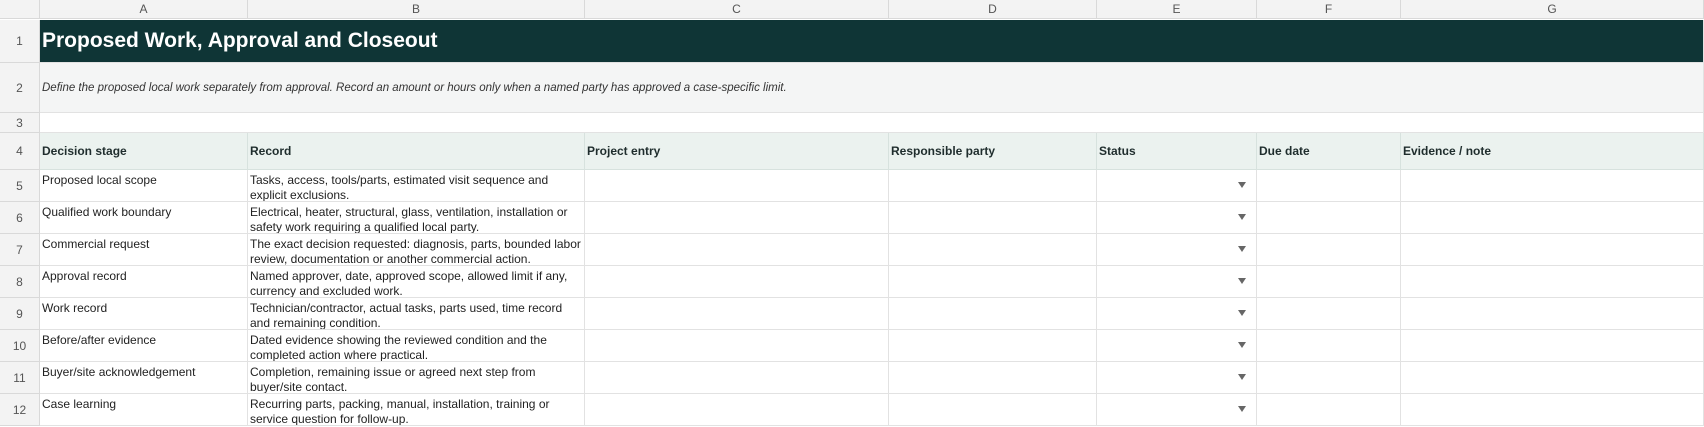  I want to click on header-cell: Project entry, so click(737, 151).